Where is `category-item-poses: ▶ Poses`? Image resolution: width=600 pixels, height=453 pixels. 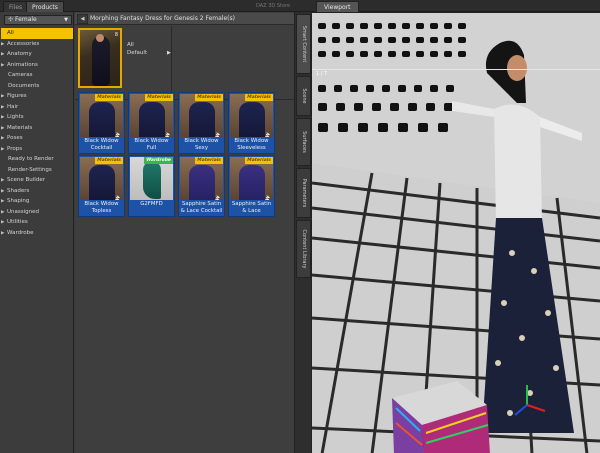 category-item-poses: ▶ Poses is located at coordinates (37, 138).